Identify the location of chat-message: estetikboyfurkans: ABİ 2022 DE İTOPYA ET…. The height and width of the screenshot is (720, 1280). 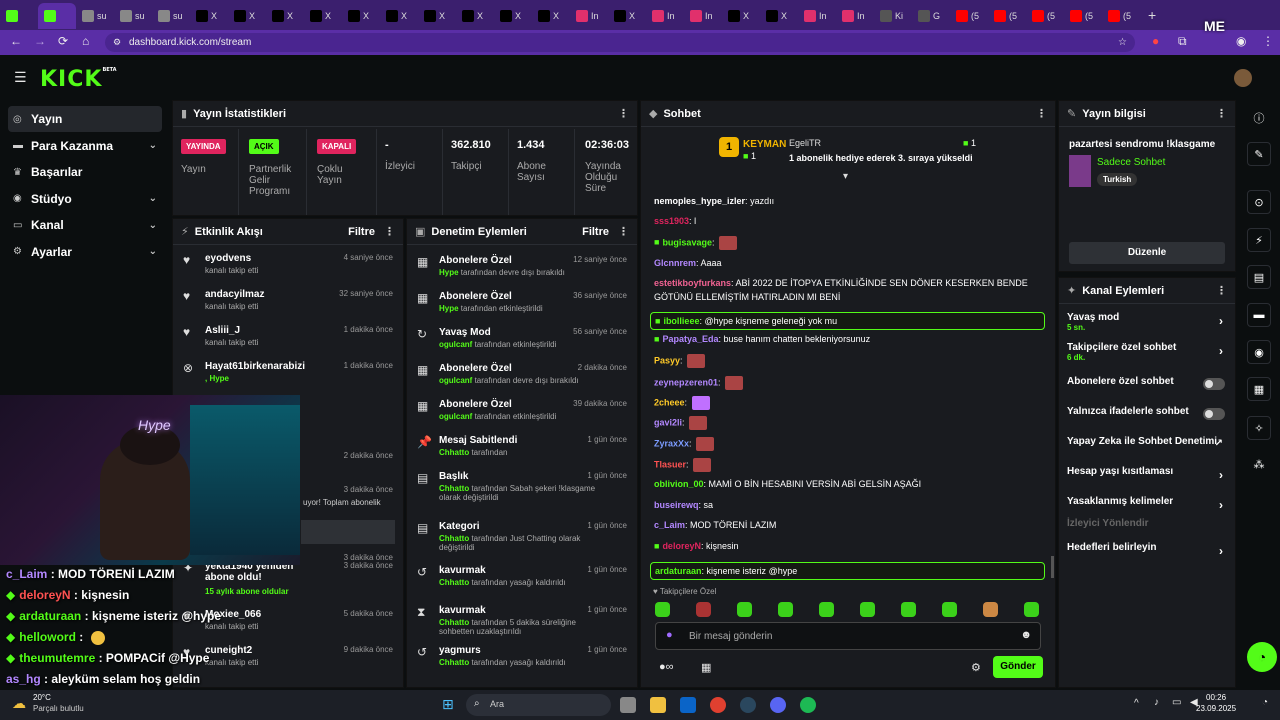
(841, 283).